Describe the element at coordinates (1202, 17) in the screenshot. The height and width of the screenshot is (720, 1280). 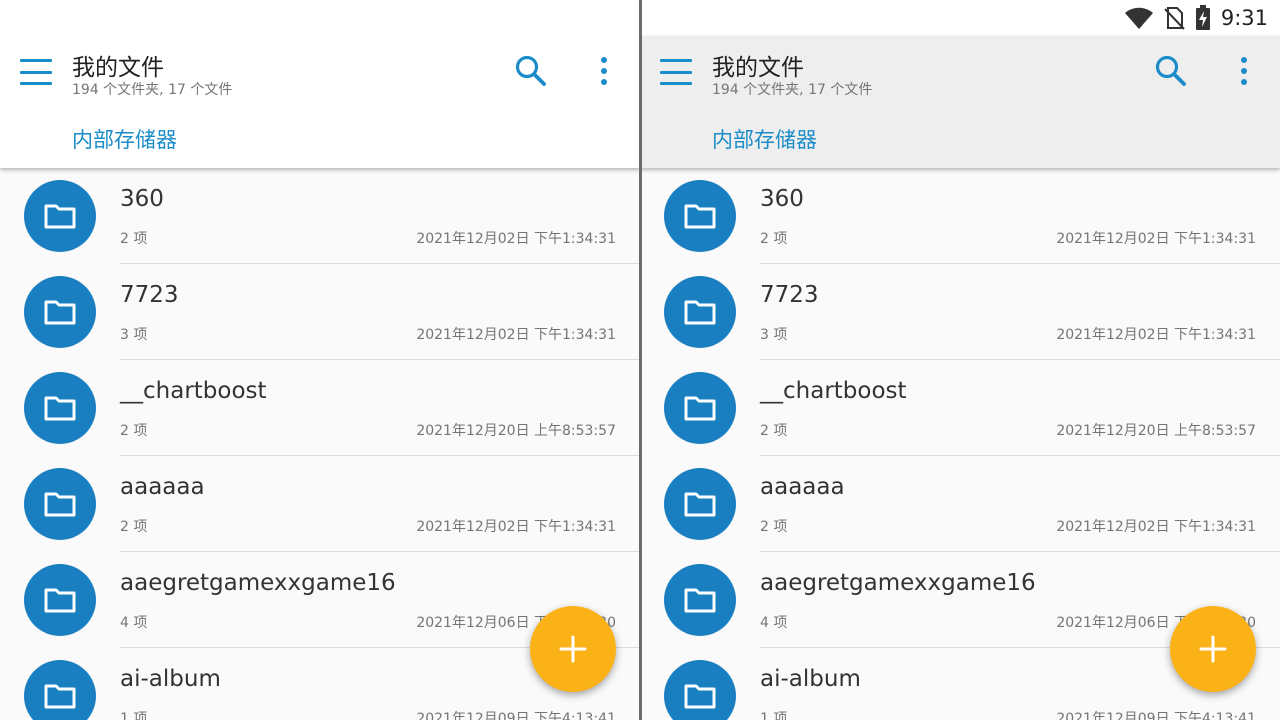
I see `battery-charging-icon` at that location.